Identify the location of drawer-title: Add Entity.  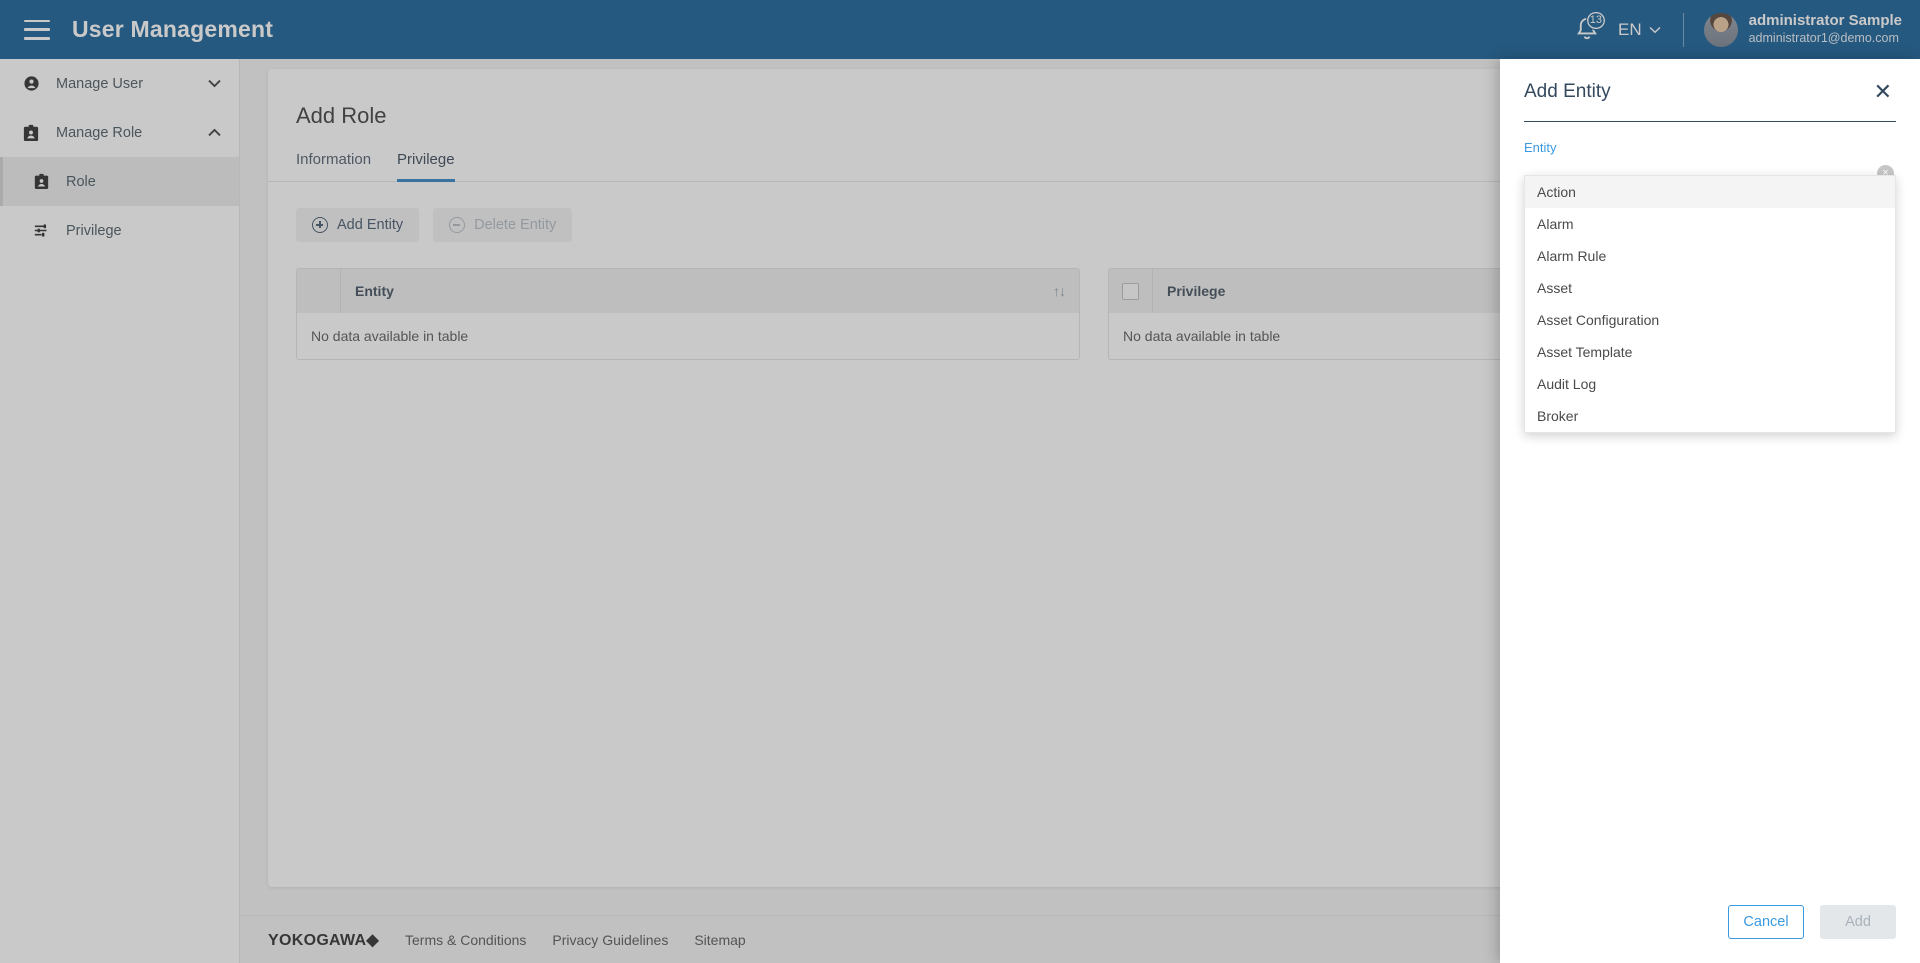
(1567, 91).